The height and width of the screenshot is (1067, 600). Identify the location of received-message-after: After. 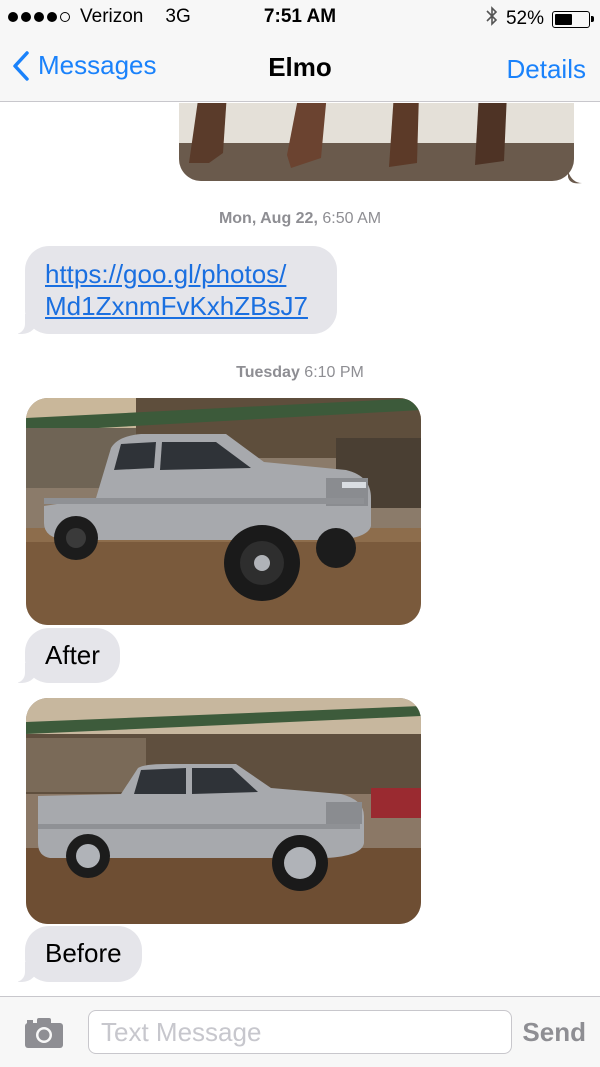
(67, 655).